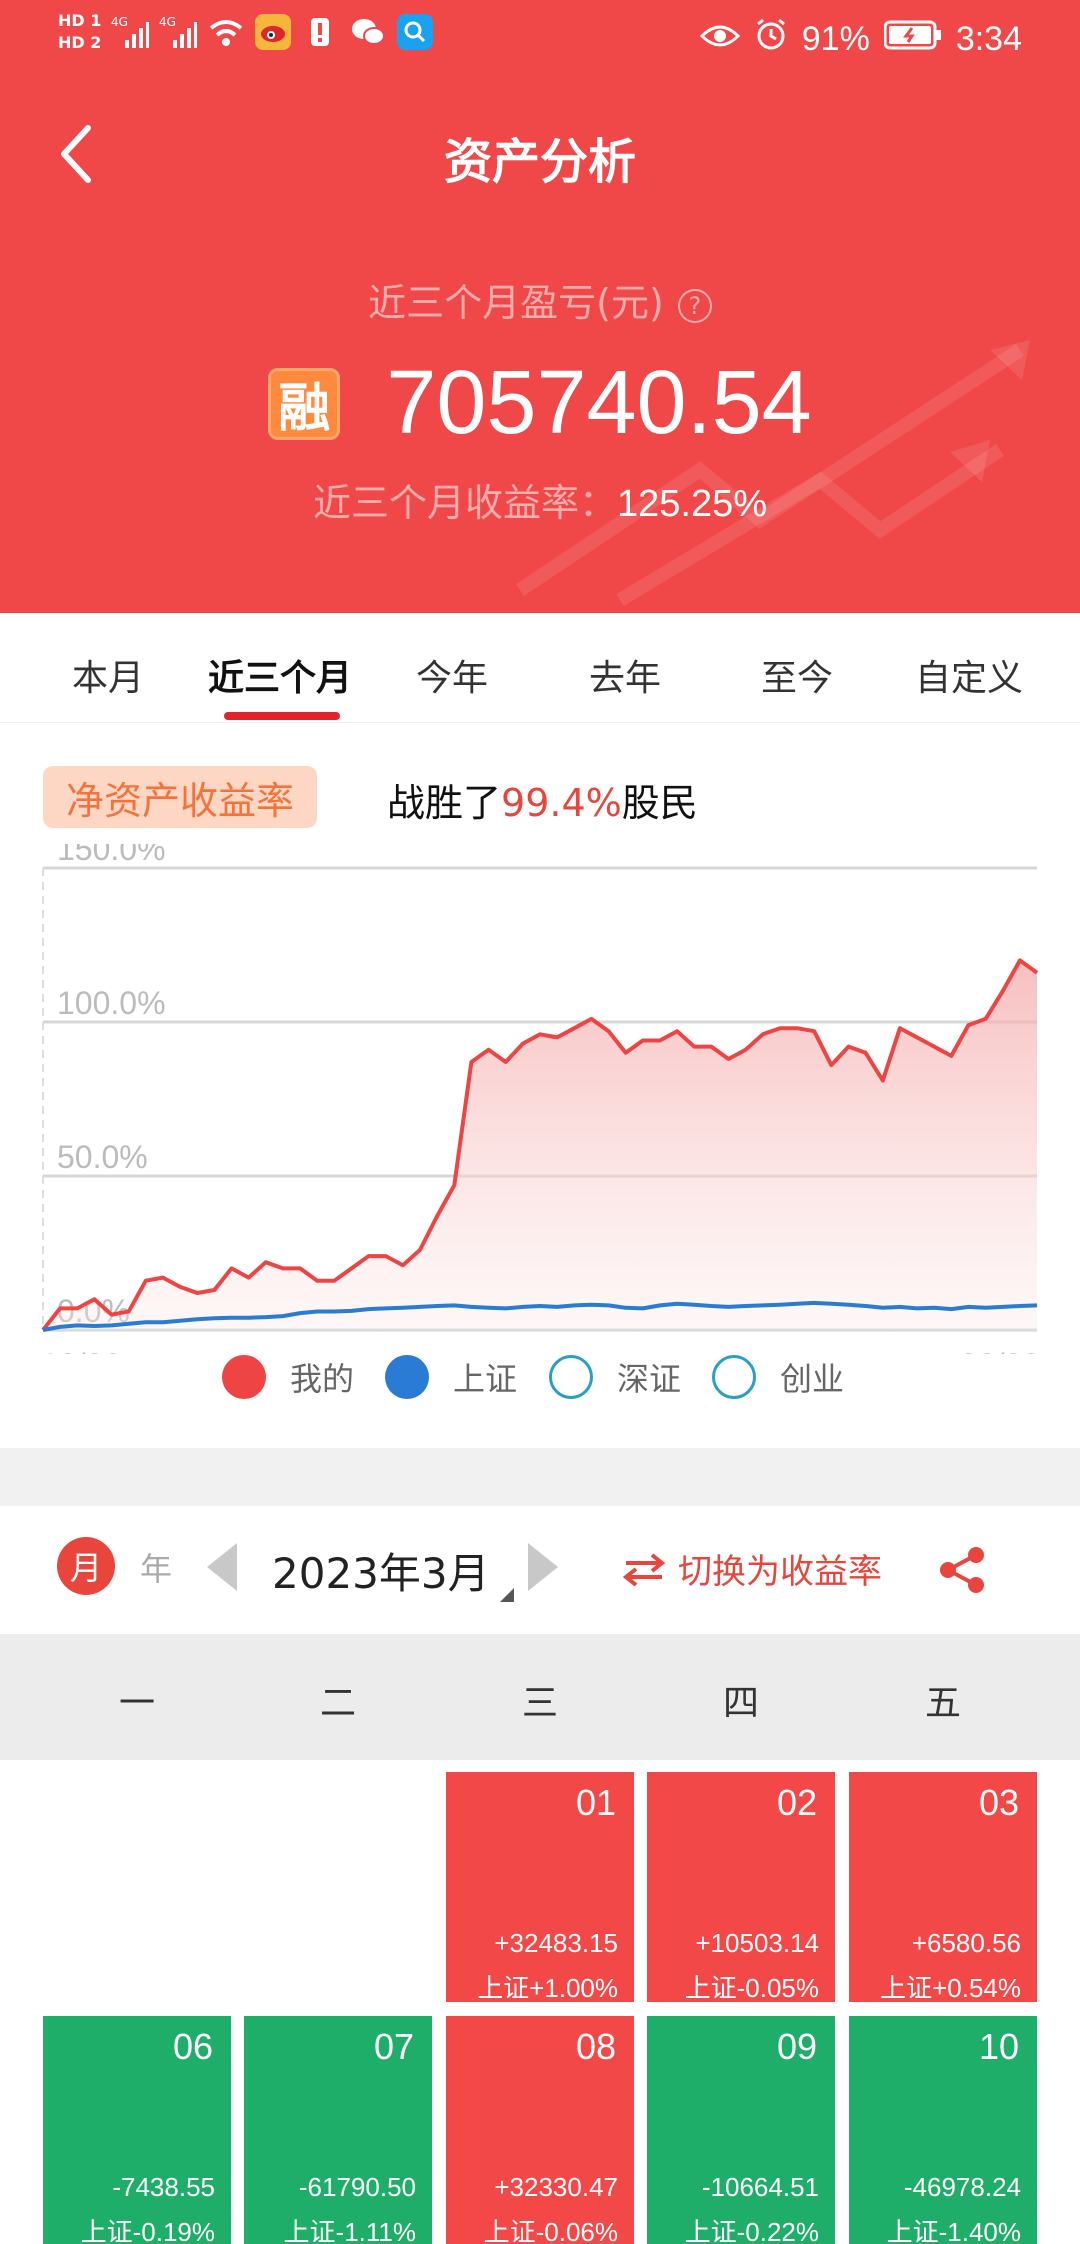 Image resolution: width=1080 pixels, height=2244 pixels. I want to click on y-tick-label: 100.0%, so click(111, 1003).